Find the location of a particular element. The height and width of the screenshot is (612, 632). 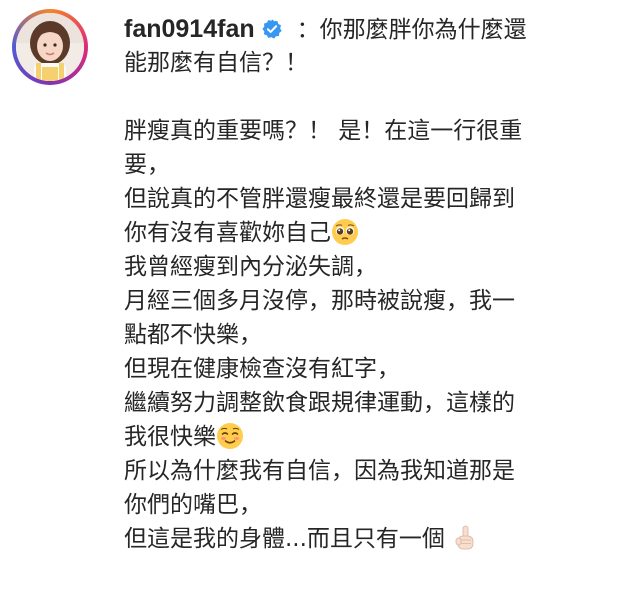

index-pointing-up-emoji-icon is located at coordinates (464, 537).